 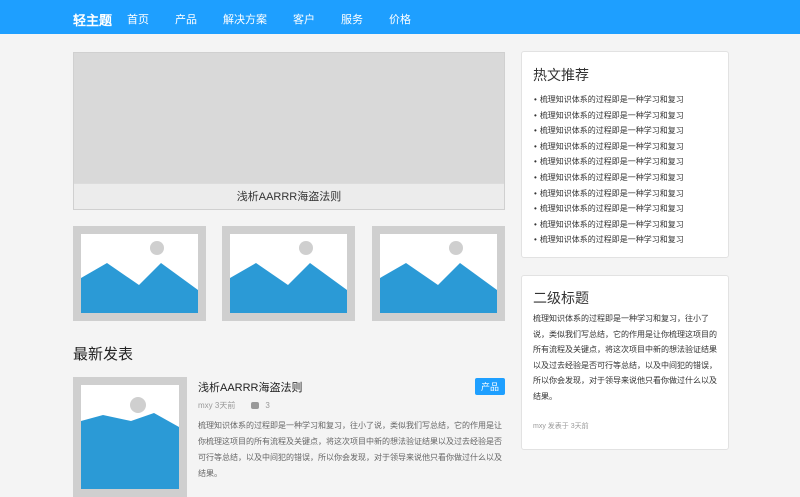 What do you see at coordinates (92, 19) in the screenshot?
I see `brand-logo: 轻主题` at bounding box center [92, 19].